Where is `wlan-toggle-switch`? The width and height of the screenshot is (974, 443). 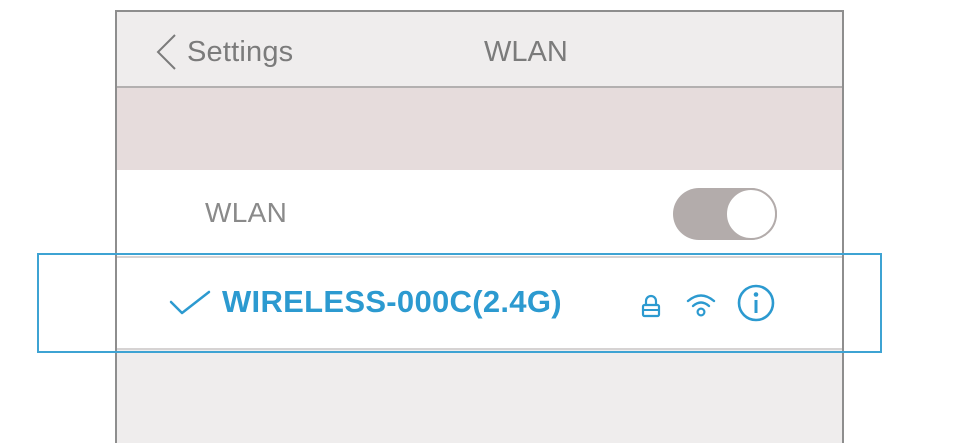 wlan-toggle-switch is located at coordinates (725, 214).